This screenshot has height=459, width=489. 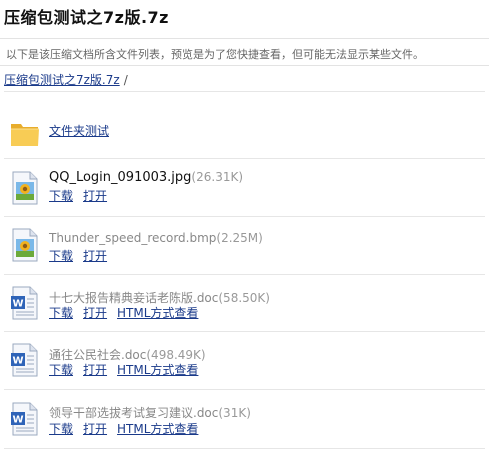 I want to click on file-size: (498.49K), so click(x=176, y=355).